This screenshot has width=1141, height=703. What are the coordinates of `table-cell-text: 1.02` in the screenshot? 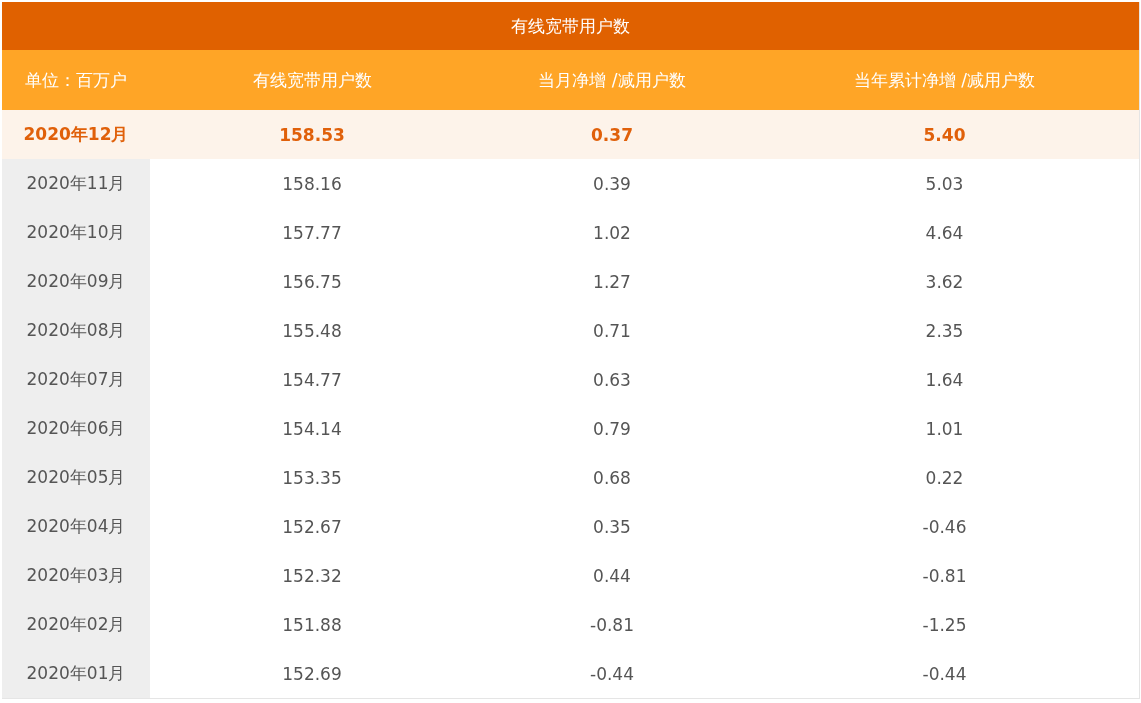 It's located at (612, 233).